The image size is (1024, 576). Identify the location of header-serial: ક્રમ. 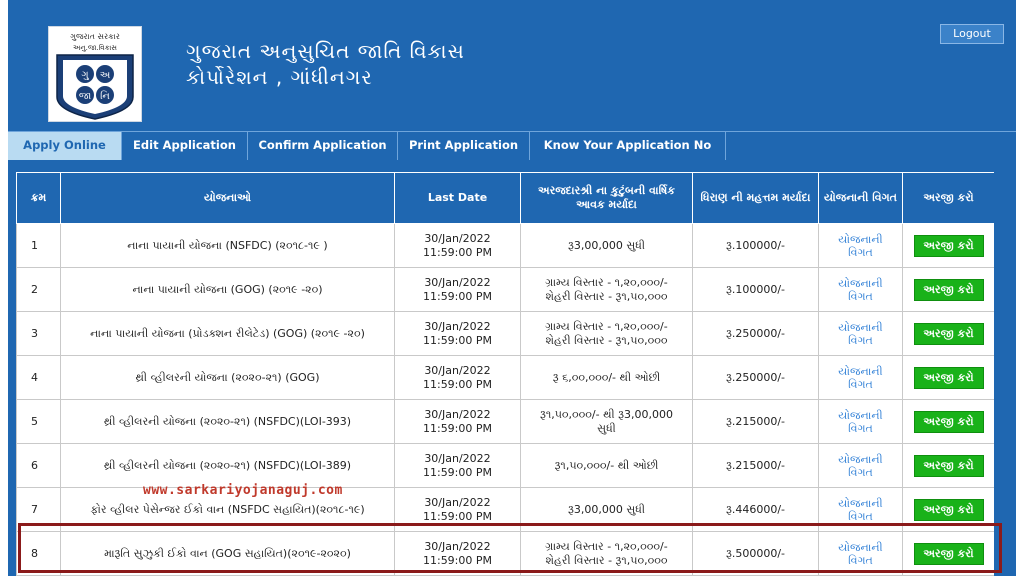
(38, 198).